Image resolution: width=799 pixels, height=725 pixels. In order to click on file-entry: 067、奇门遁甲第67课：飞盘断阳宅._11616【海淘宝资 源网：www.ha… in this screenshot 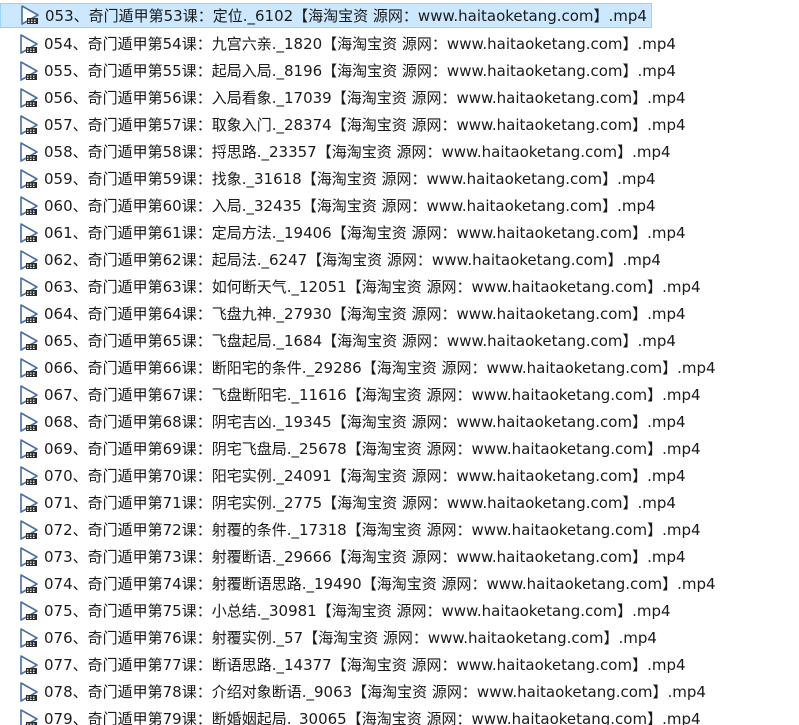, I will do `click(352, 394)`.